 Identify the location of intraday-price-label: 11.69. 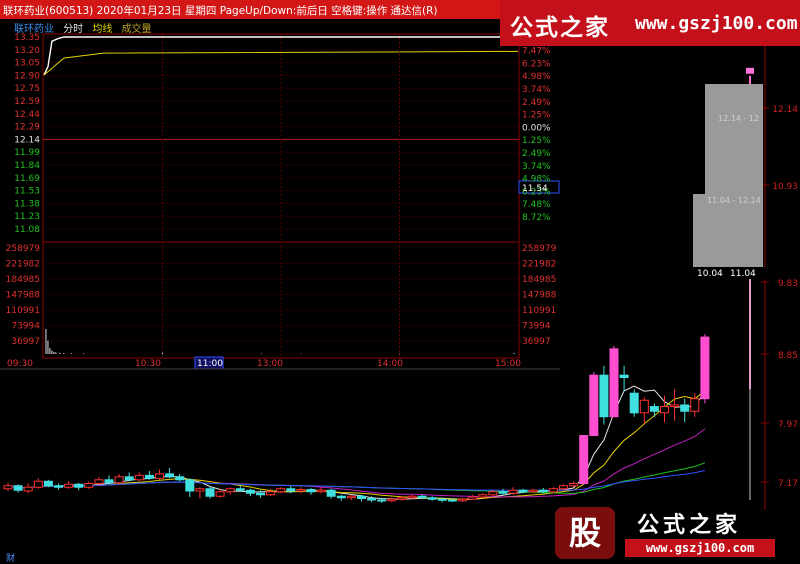
(27, 179).